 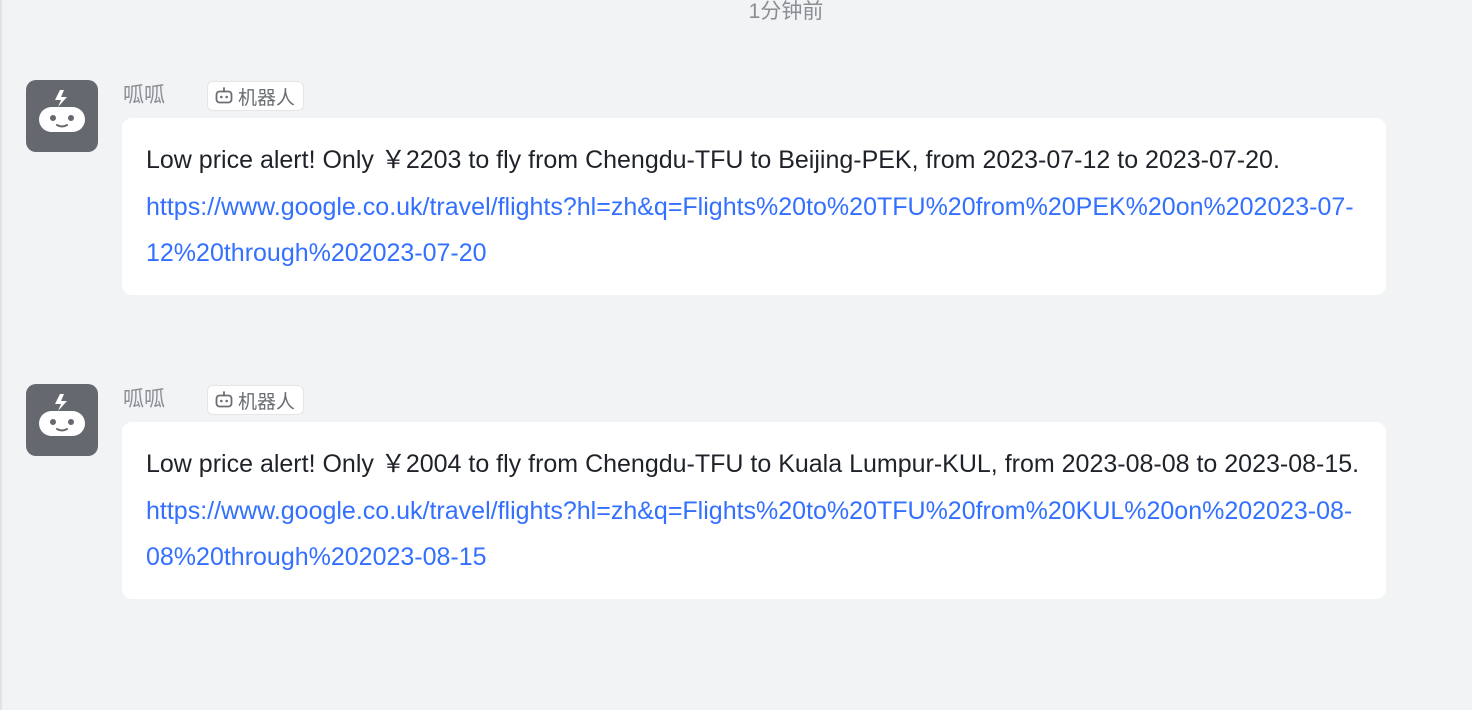 What do you see at coordinates (1, 355) in the screenshot?
I see `chat-panel-border` at bounding box center [1, 355].